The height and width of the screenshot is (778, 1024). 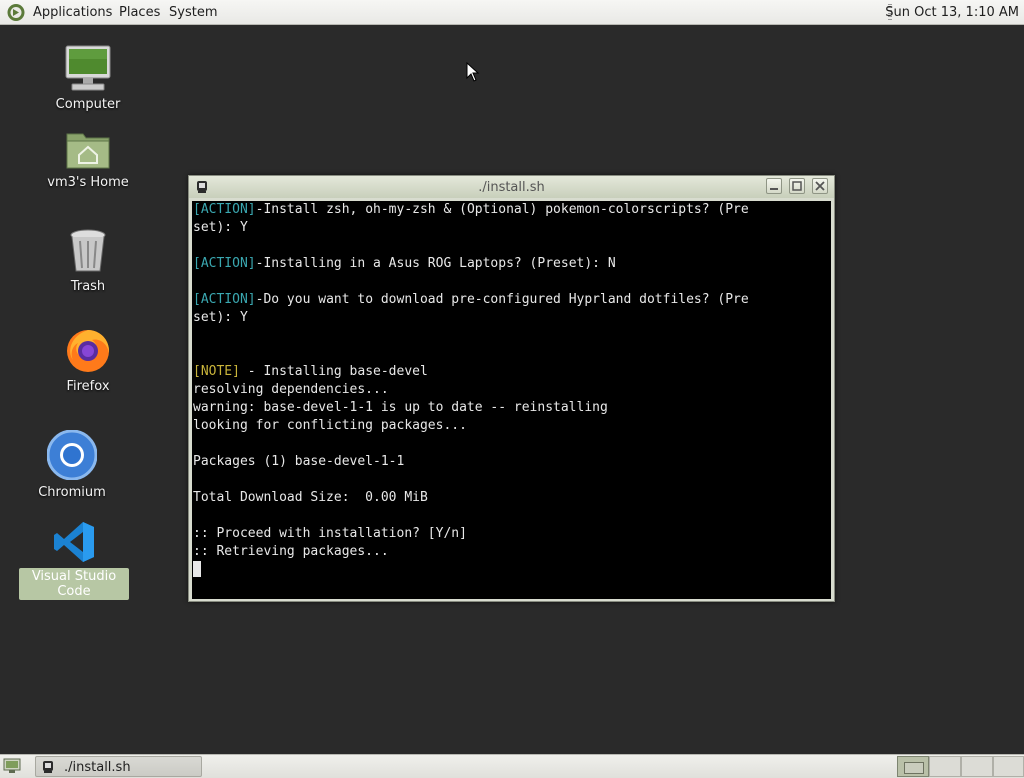 What do you see at coordinates (88, 351) in the screenshot?
I see `firefox-icon` at bounding box center [88, 351].